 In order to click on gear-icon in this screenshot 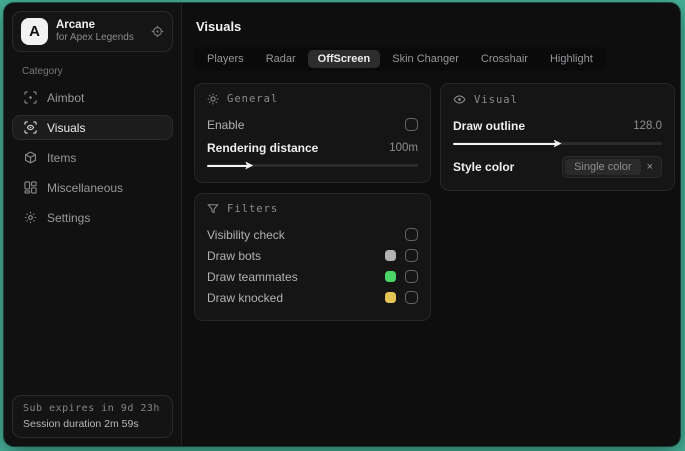, I will do `click(30, 217)`.